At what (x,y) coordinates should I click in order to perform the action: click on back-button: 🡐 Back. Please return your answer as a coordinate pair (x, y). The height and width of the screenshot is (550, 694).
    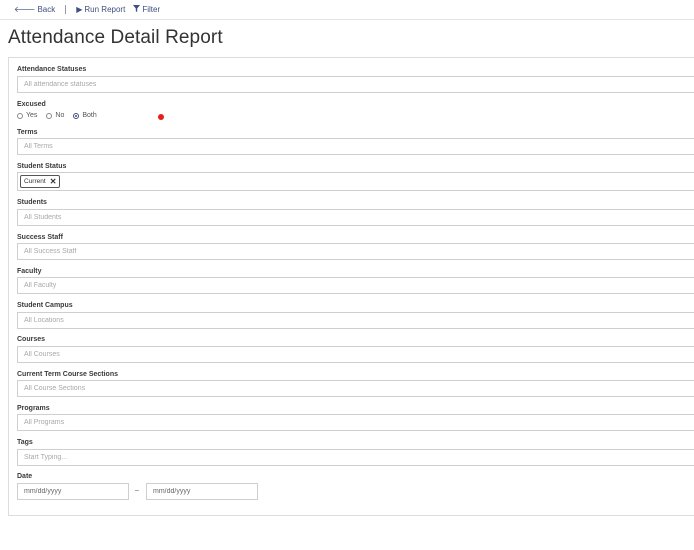
    Looking at the image, I should click on (34, 9).